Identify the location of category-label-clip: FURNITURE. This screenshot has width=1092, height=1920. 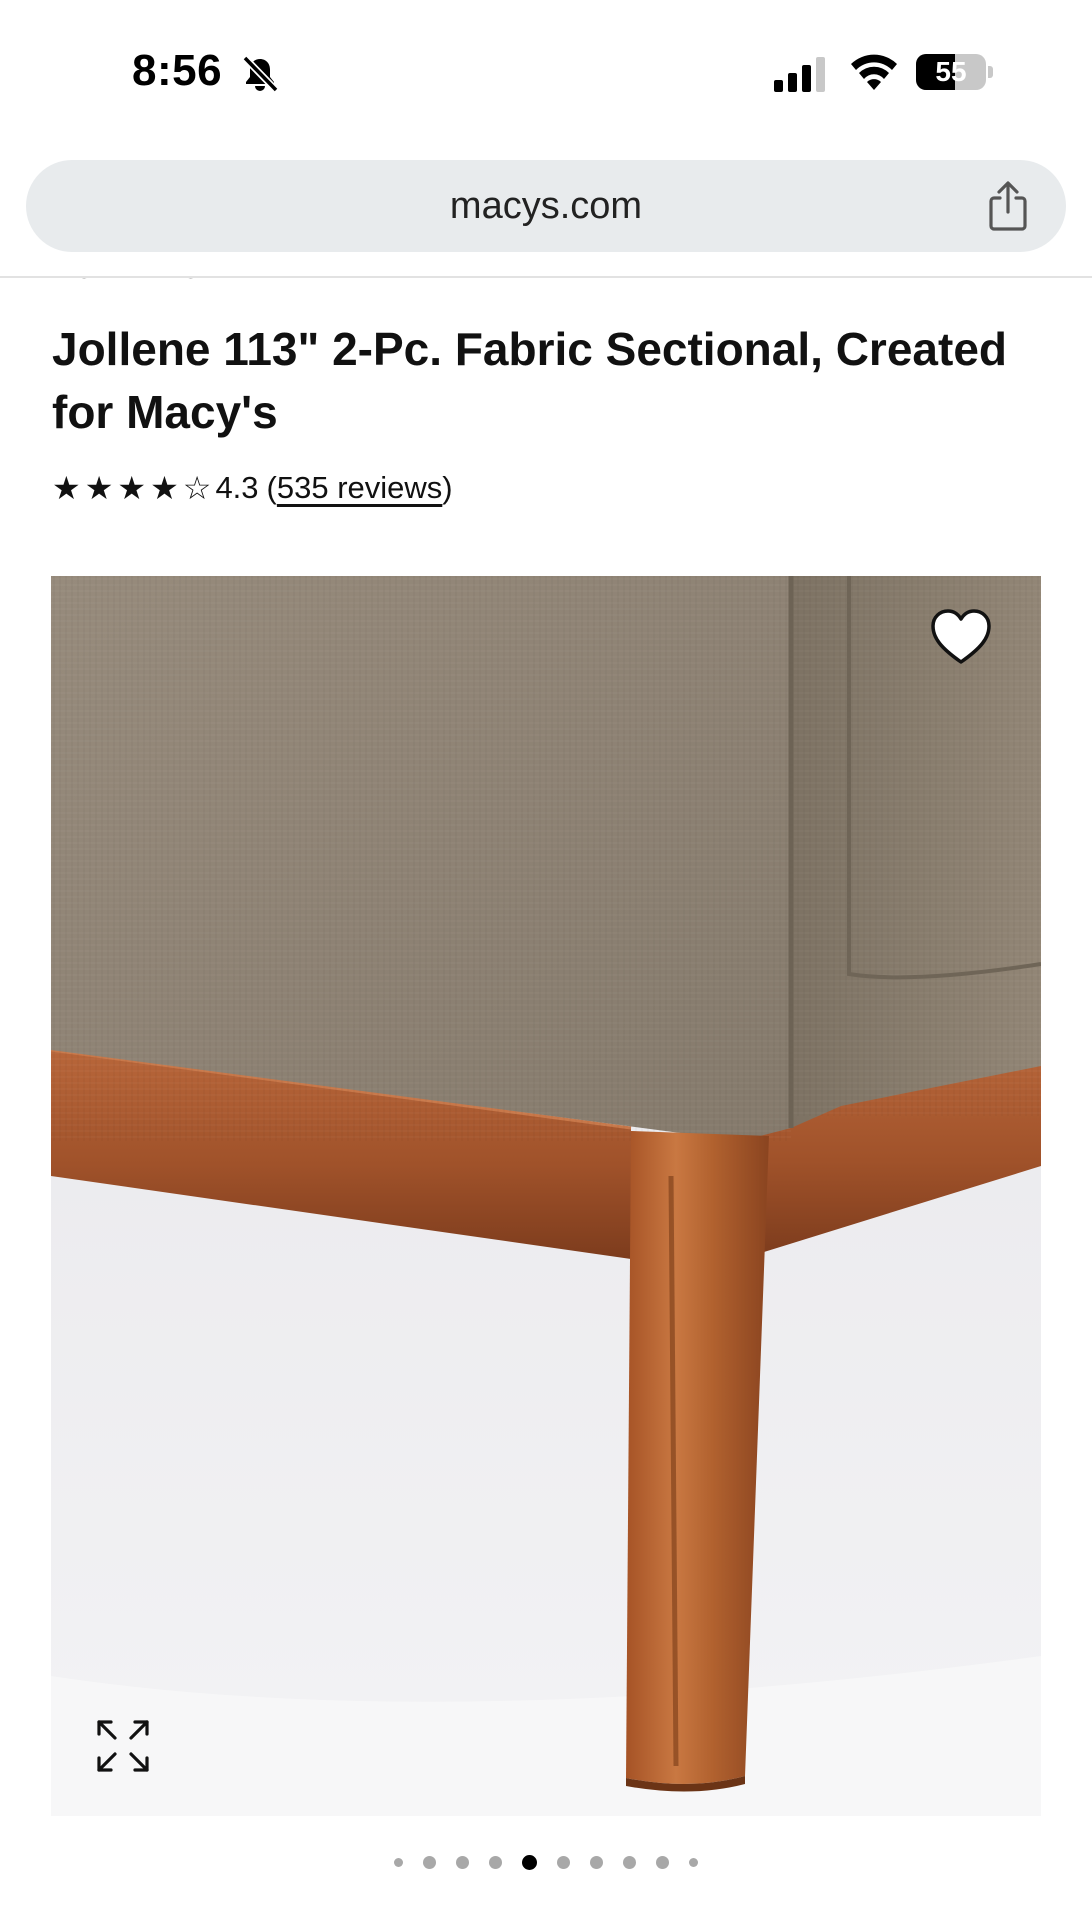
(252, 282).